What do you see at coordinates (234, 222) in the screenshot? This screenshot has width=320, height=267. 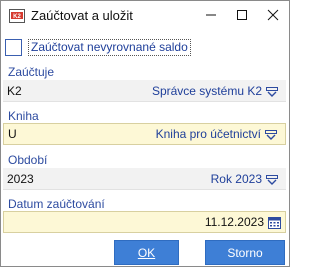 I see `datum-value: 11.12.2023` at bounding box center [234, 222].